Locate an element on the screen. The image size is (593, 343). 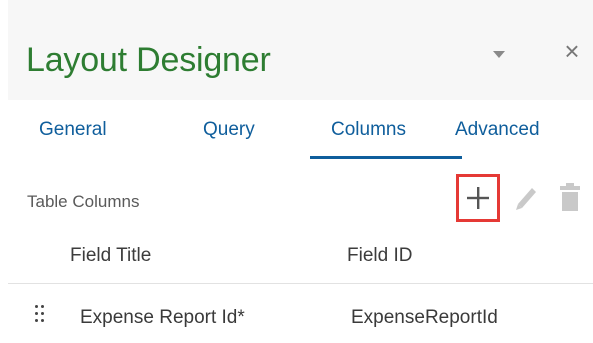
trash-icon is located at coordinates (570, 197).